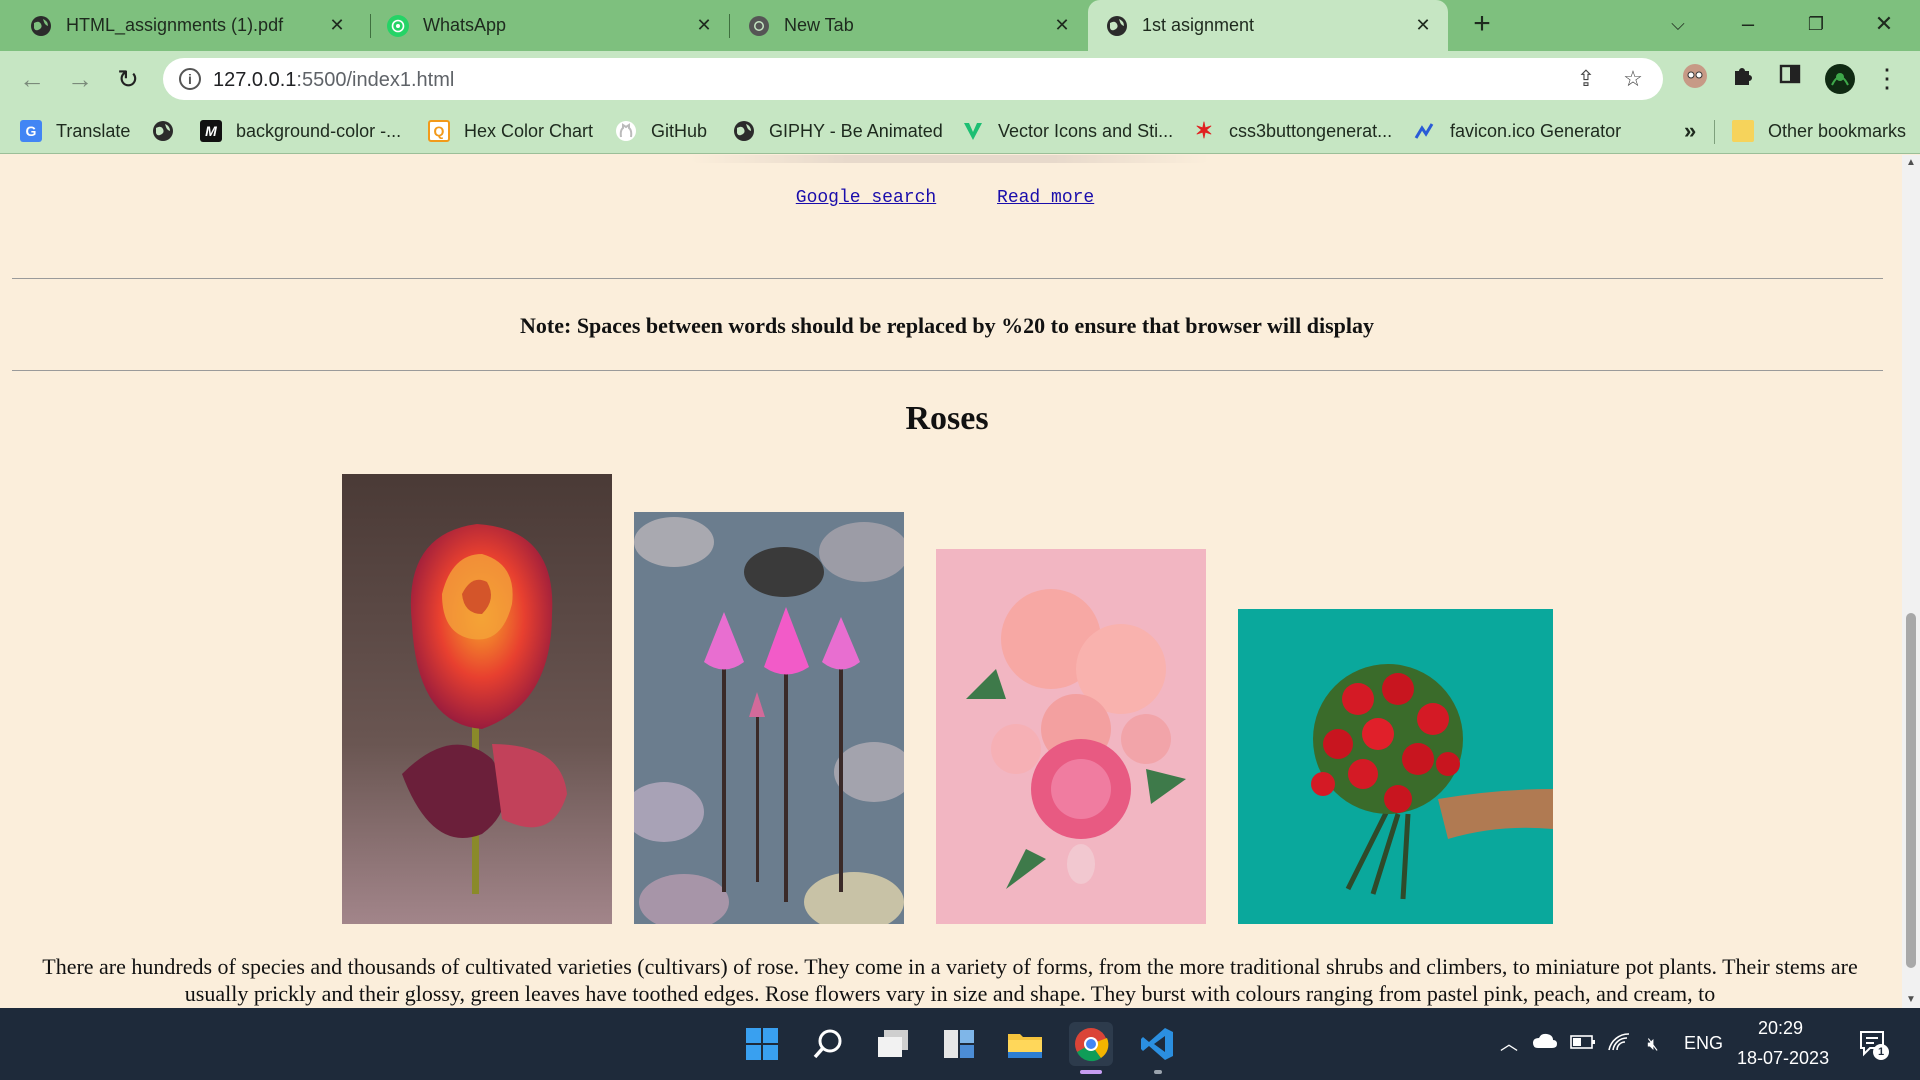  I want to click on google-search-link: Google search, so click(866, 198).